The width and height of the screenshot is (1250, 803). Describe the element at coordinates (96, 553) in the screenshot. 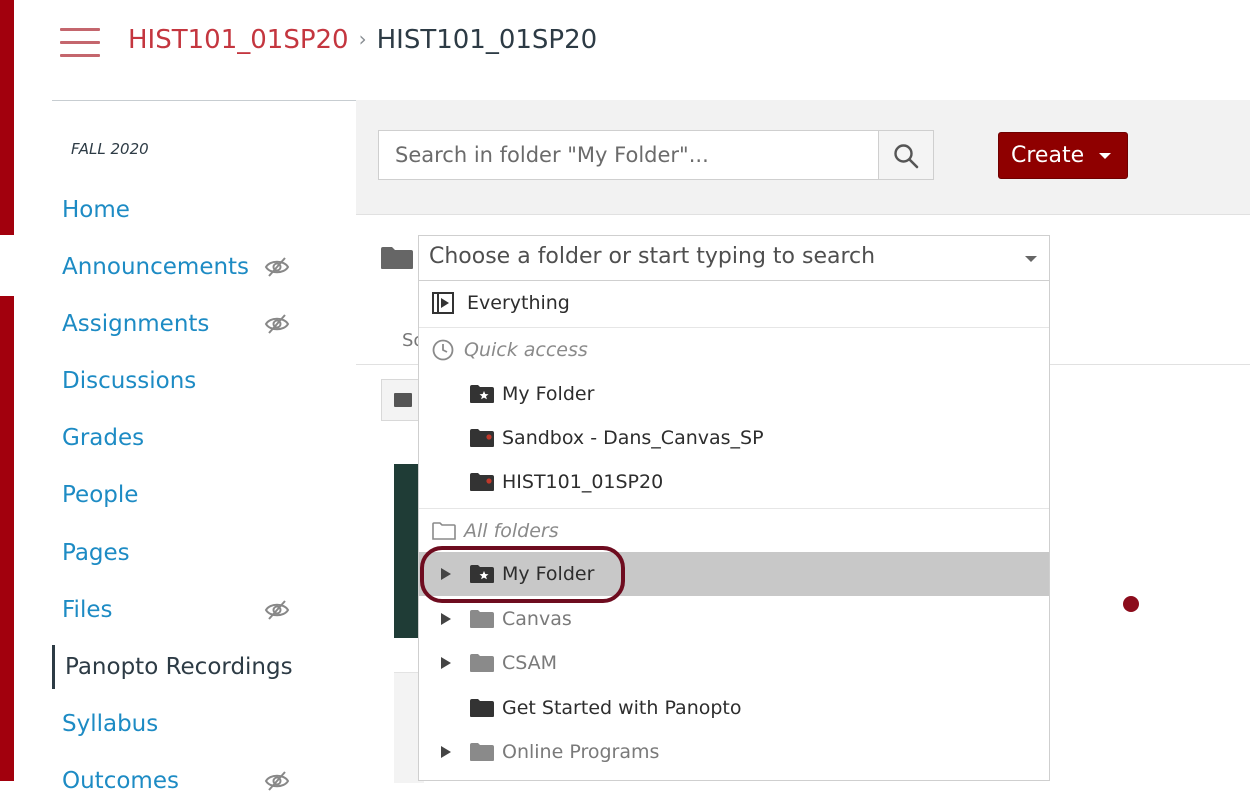

I see `nav-item-label: Pages` at that location.